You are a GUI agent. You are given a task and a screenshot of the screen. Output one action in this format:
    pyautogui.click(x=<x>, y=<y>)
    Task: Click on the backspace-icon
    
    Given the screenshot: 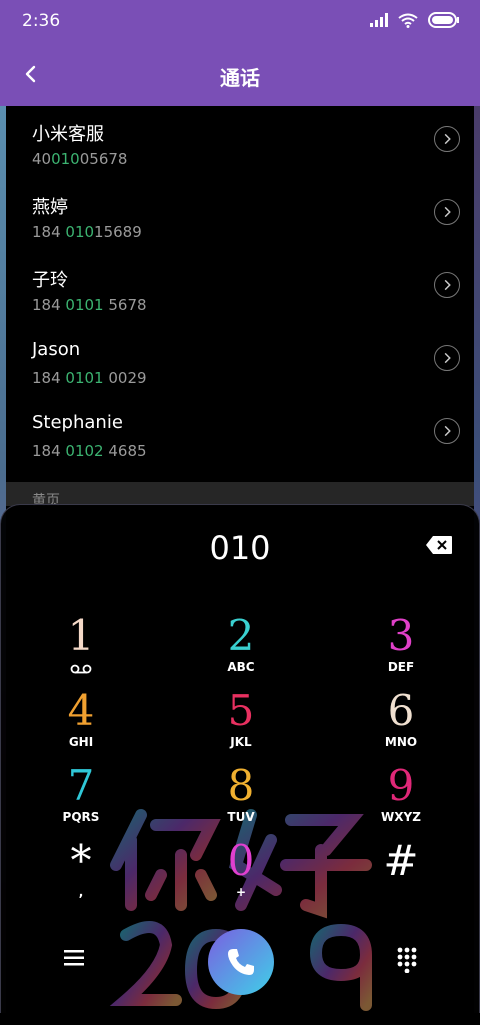 What is the action you would take?
    pyautogui.click(x=439, y=545)
    